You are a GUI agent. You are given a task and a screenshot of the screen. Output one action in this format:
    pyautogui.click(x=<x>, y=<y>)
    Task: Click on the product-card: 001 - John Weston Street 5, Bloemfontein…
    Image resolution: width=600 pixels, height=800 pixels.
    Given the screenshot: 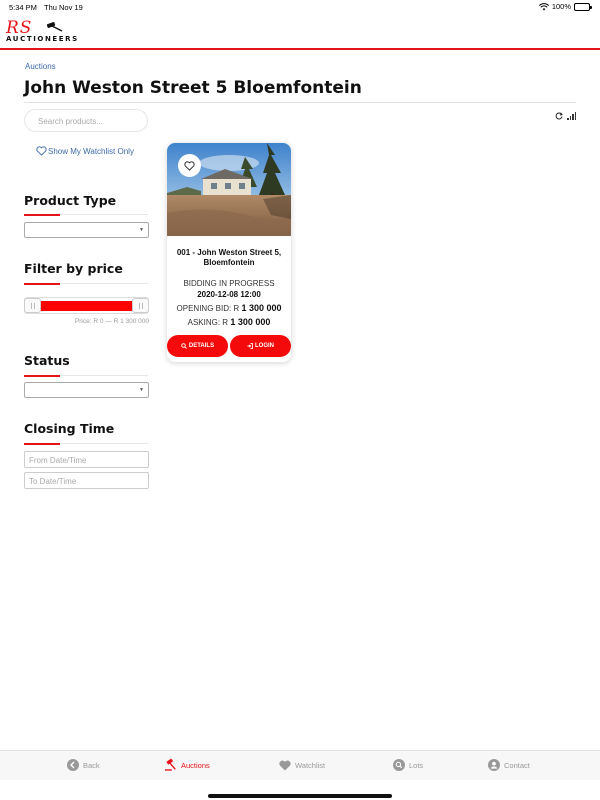 What is the action you would take?
    pyautogui.click(x=229, y=252)
    